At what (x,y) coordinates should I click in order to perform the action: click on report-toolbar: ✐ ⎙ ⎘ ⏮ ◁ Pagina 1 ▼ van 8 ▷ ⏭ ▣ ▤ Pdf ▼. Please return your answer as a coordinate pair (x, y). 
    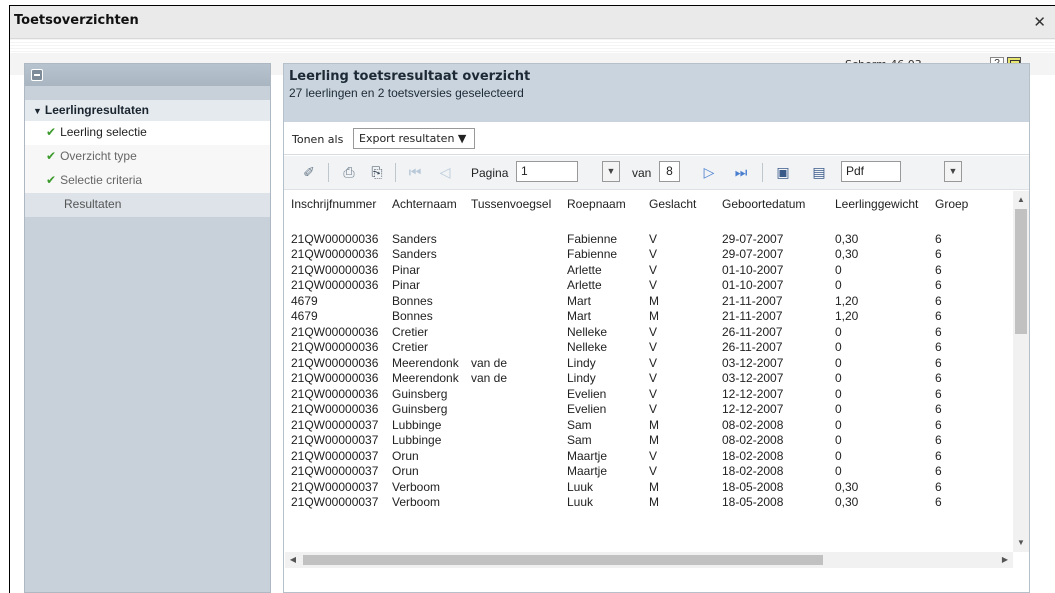
    Looking at the image, I should click on (656, 173).